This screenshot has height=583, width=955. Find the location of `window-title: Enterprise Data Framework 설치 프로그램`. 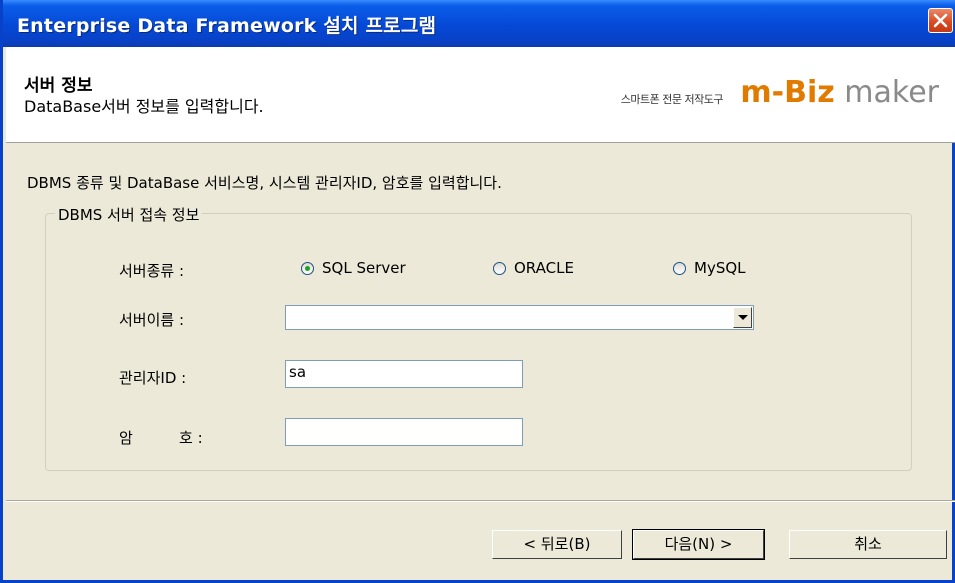

window-title: Enterprise Data Framework 설치 프로그램 is located at coordinates (227, 26).